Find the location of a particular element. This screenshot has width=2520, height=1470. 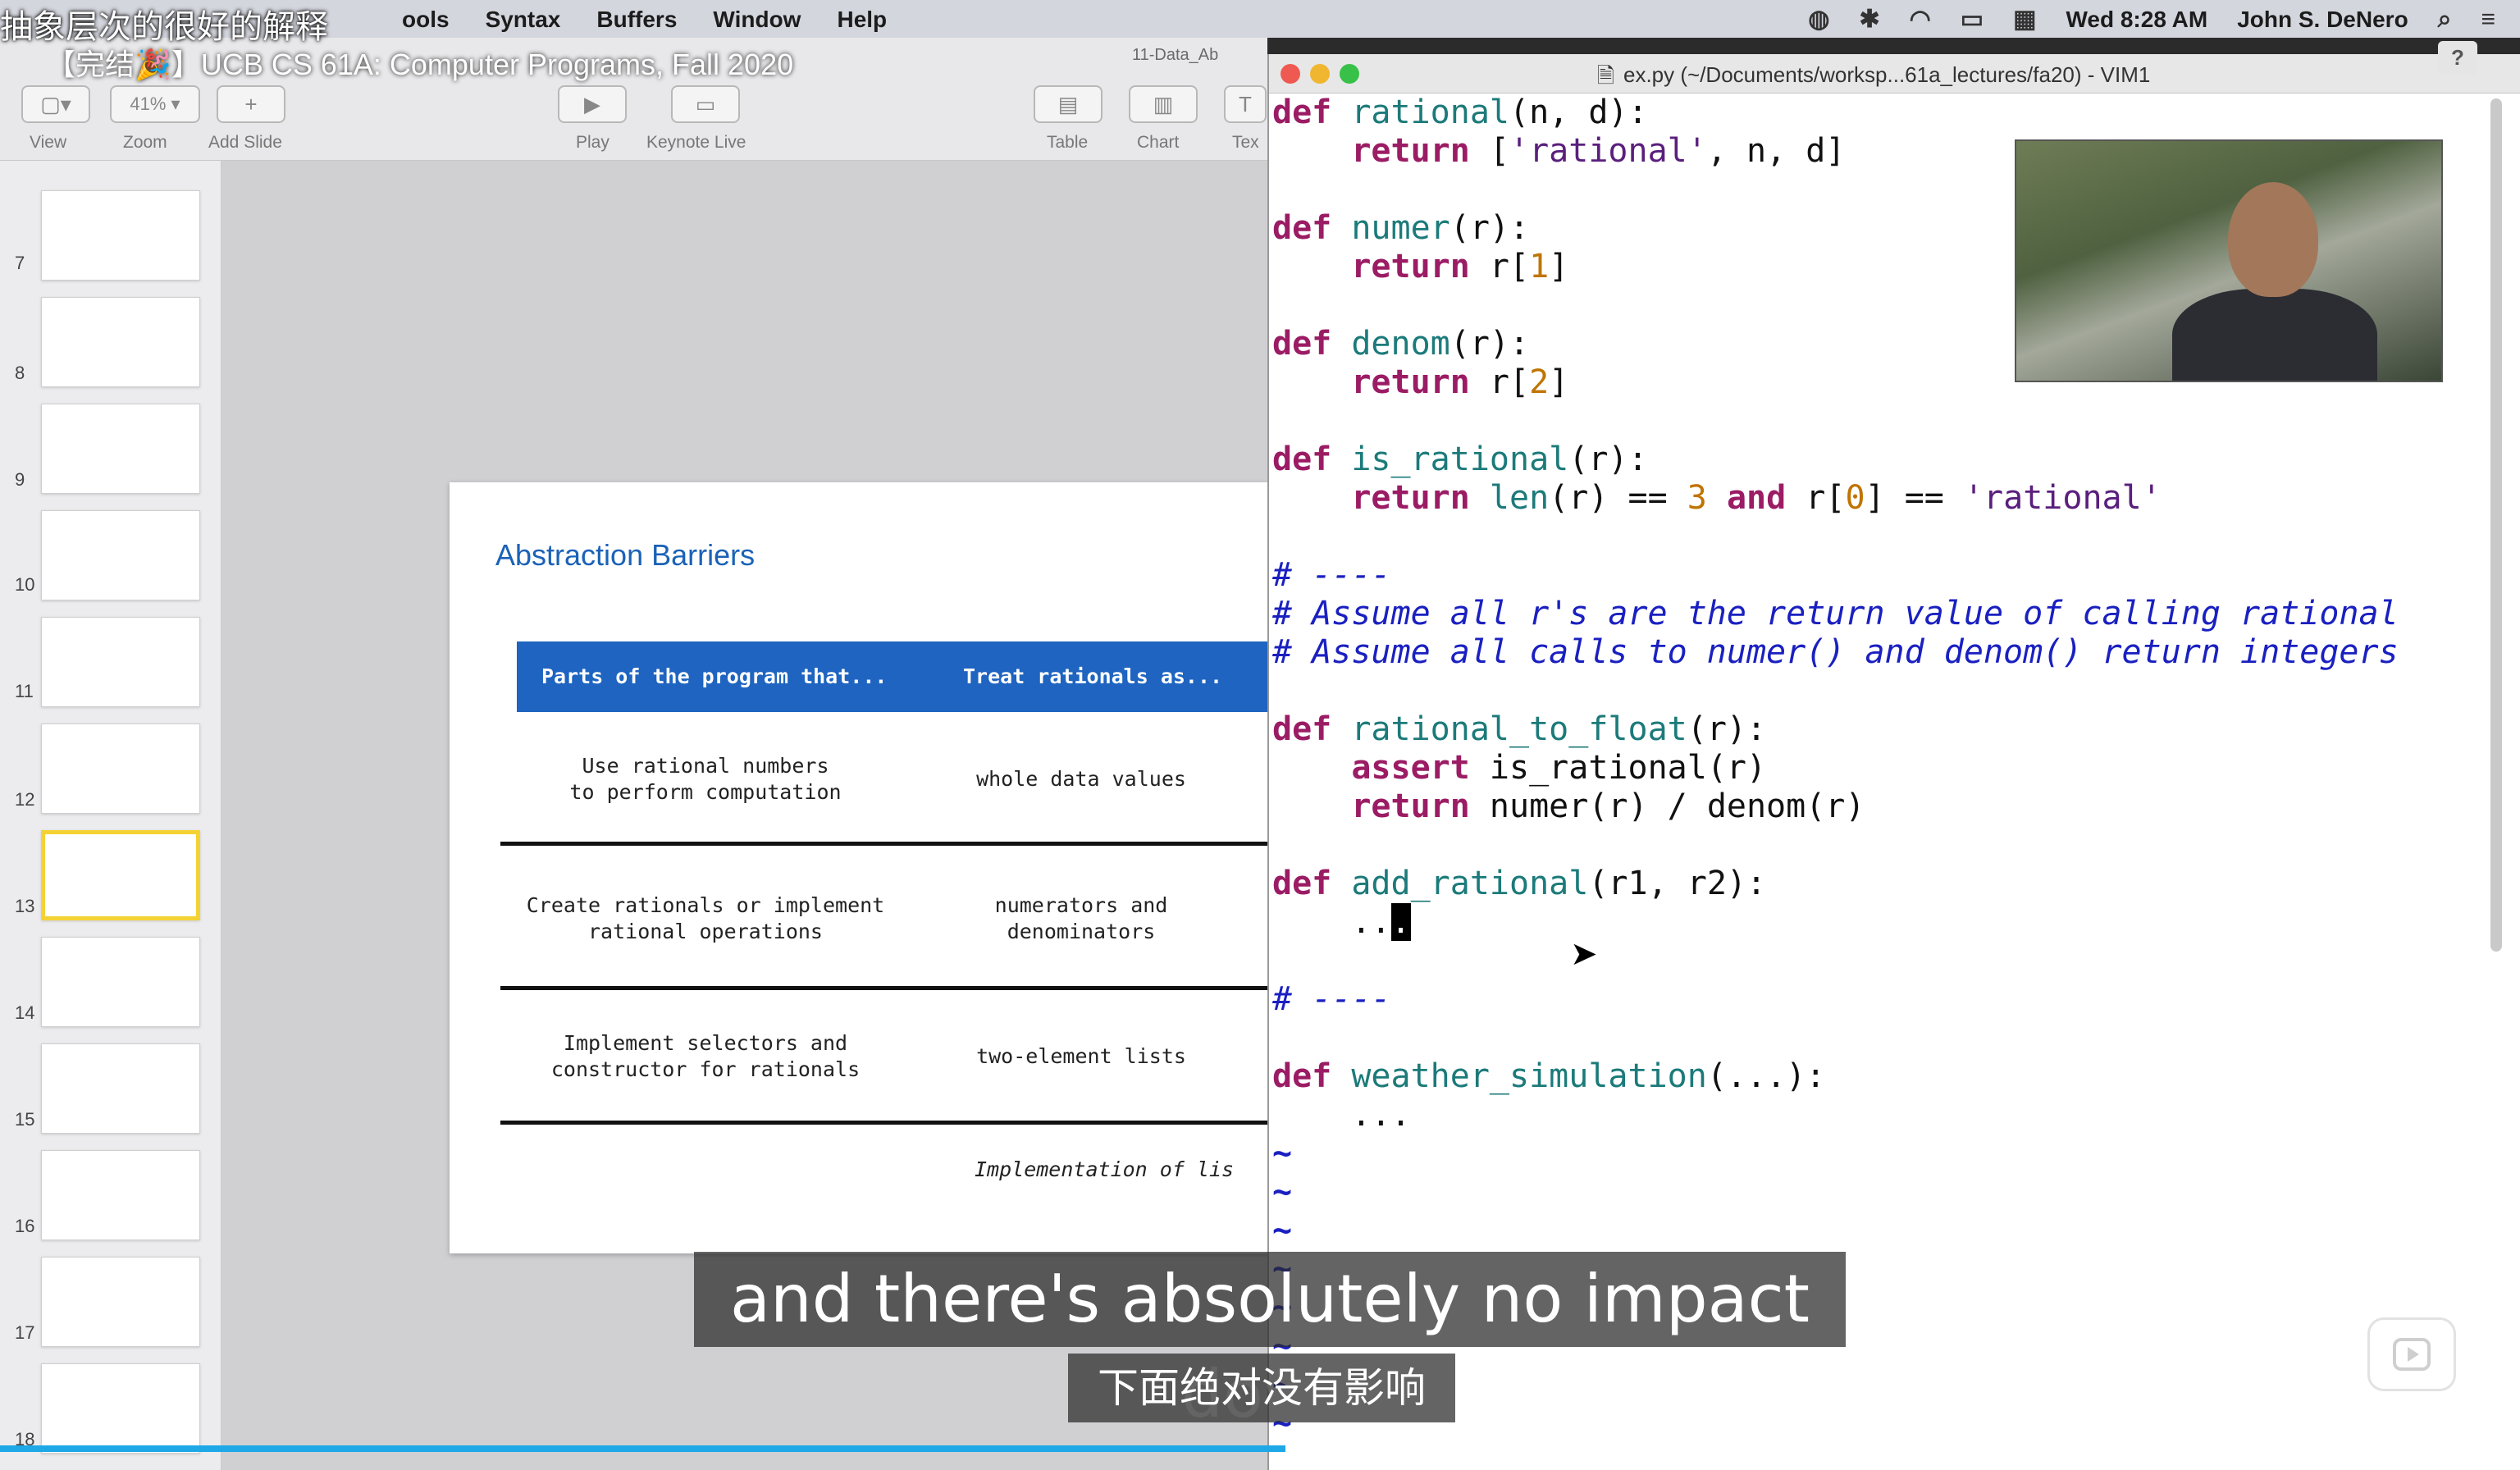

menu-buffers: Buffers is located at coordinates (637, 20).